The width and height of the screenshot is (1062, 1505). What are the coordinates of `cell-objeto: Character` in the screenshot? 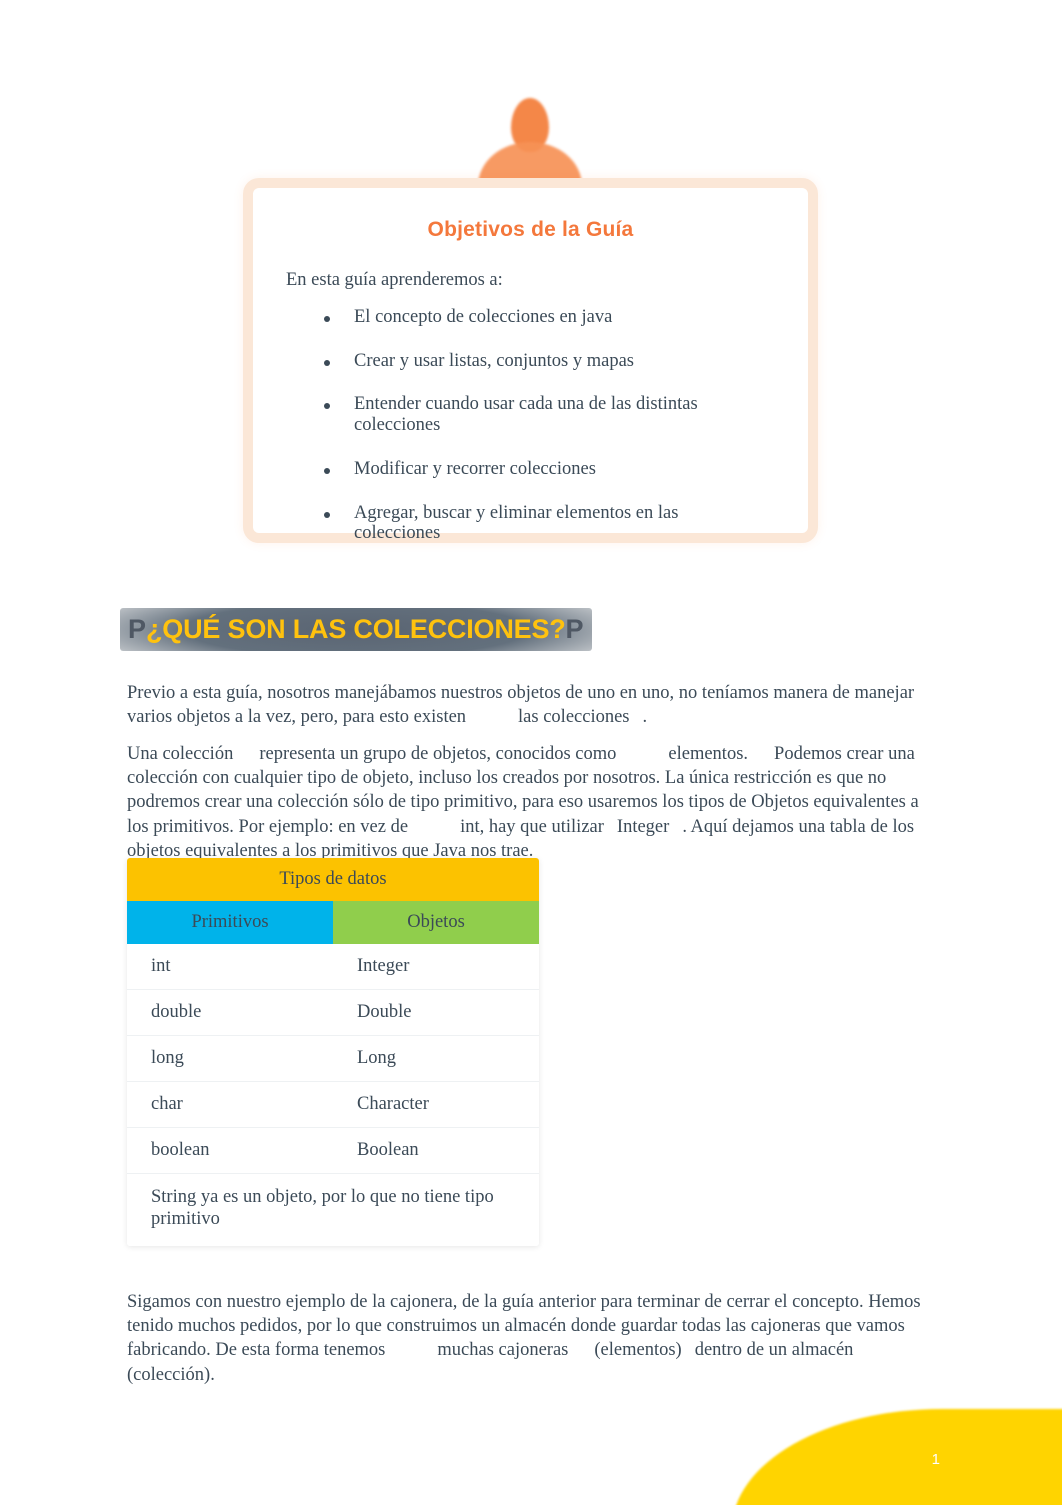 It's located at (436, 1105).